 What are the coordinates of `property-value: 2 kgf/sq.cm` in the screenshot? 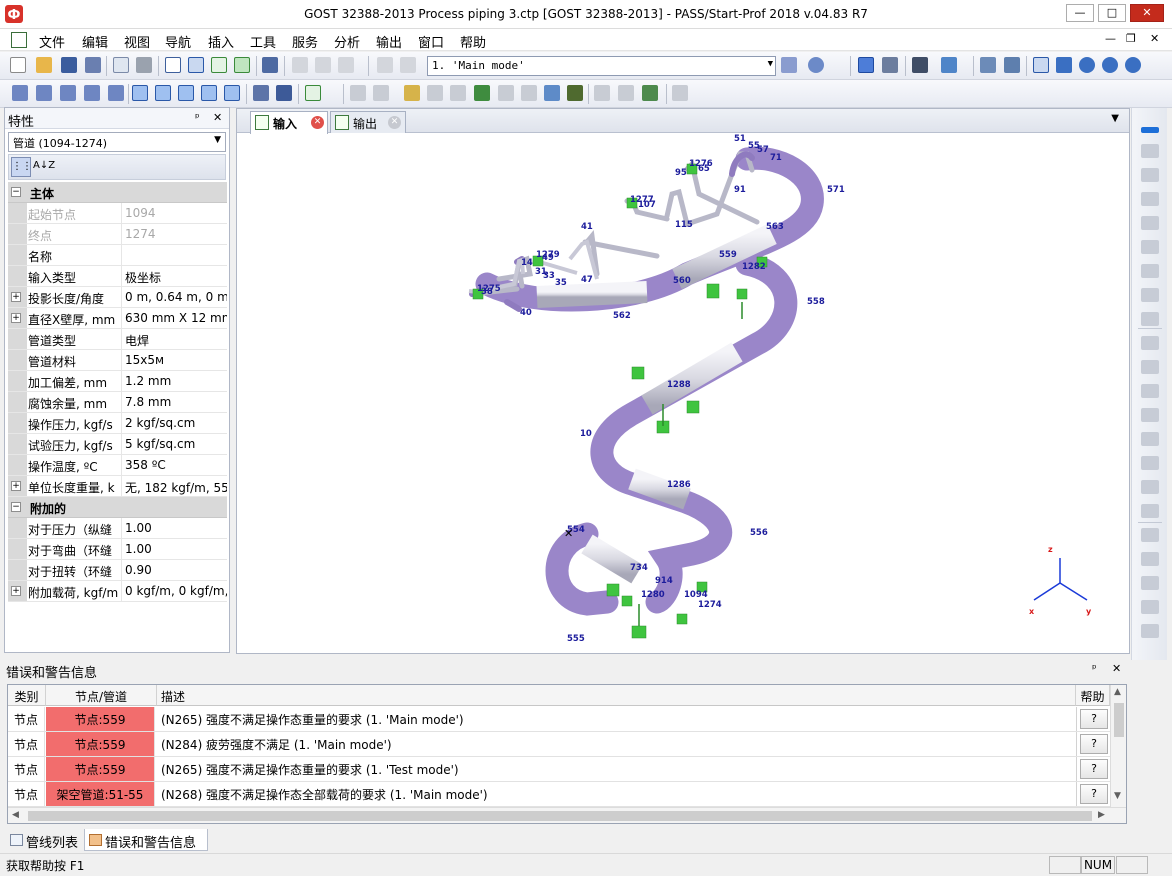 It's located at (174, 423).